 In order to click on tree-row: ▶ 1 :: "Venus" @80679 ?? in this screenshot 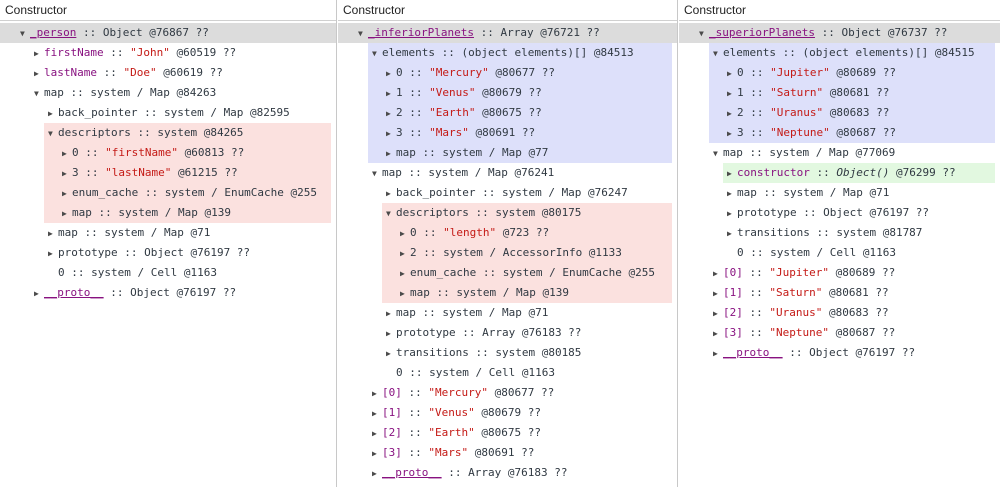, I will do `click(507, 93)`.